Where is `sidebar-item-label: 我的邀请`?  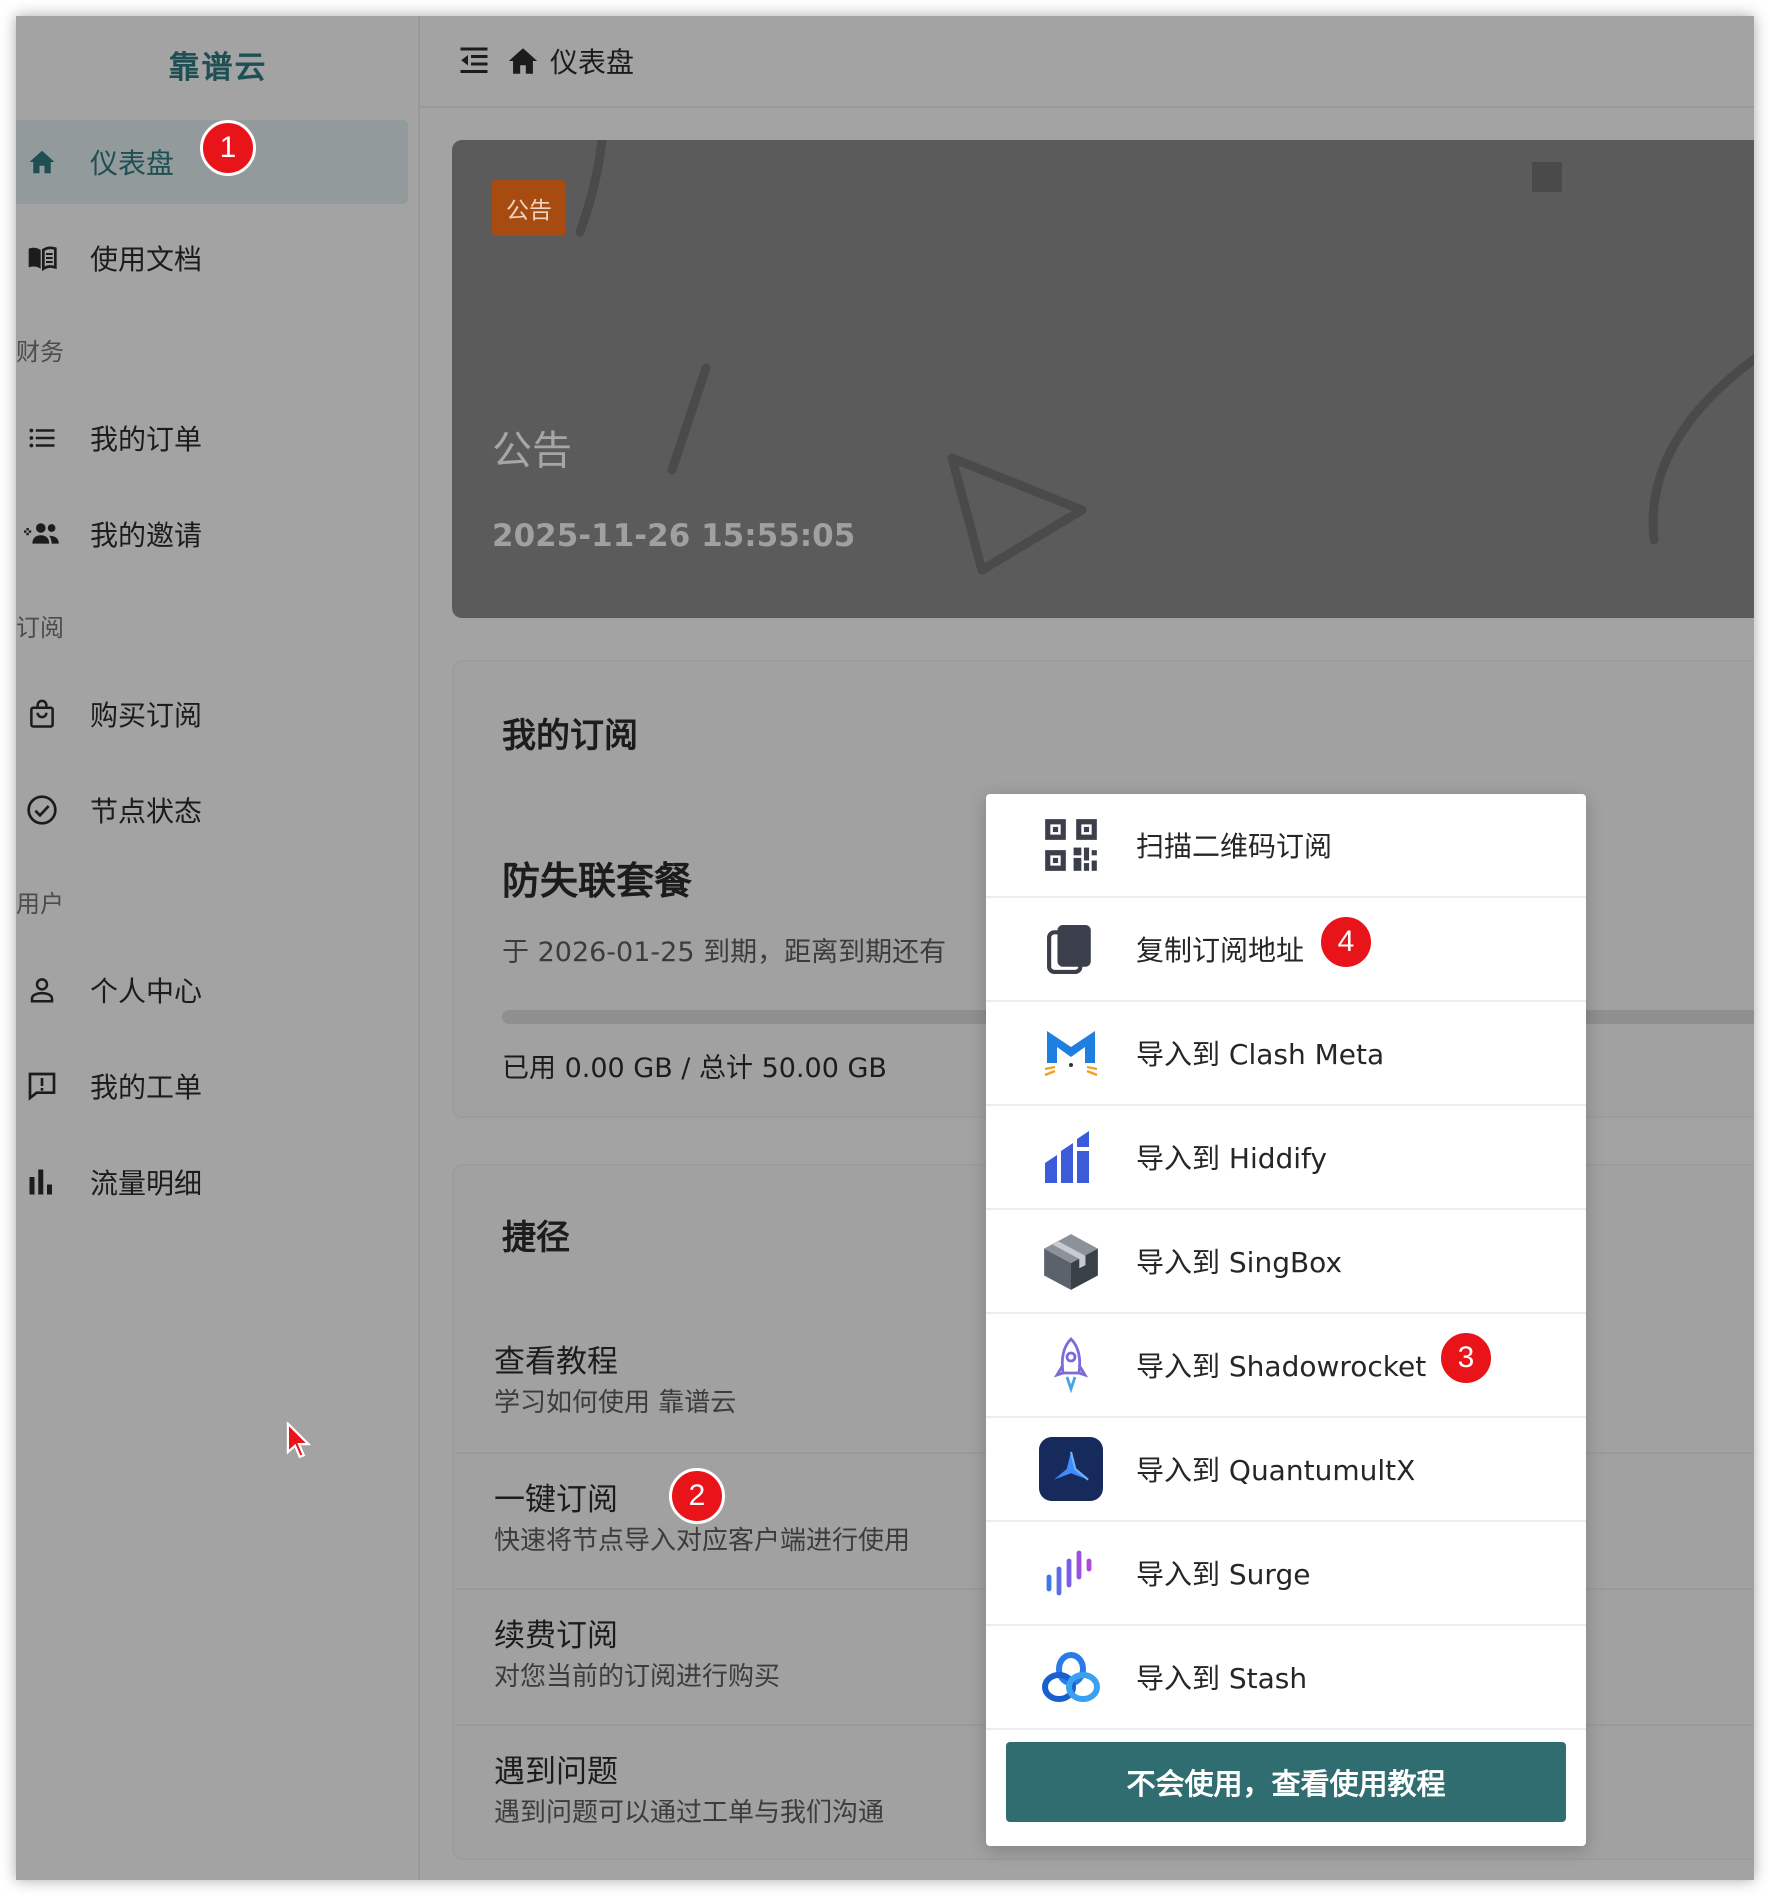
sidebar-item-label: 我的邀请 is located at coordinates (146, 535).